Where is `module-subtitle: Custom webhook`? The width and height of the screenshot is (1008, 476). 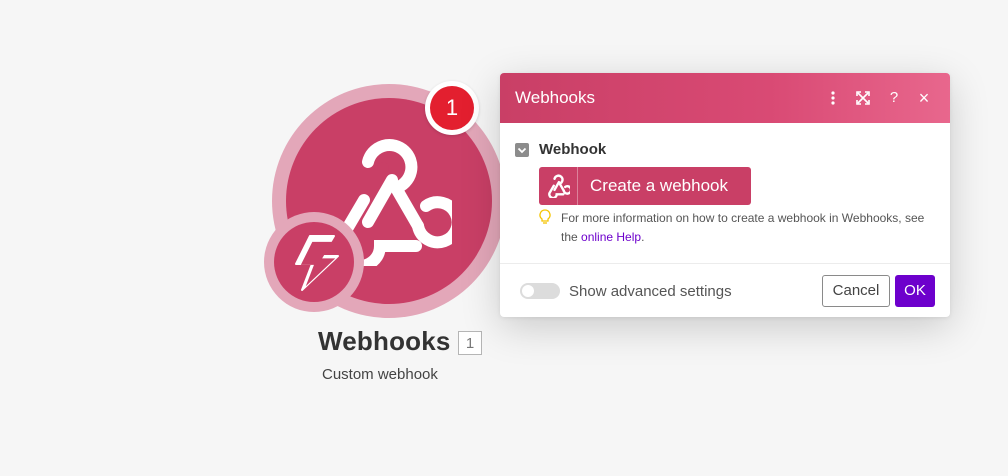 module-subtitle: Custom webhook is located at coordinates (380, 374).